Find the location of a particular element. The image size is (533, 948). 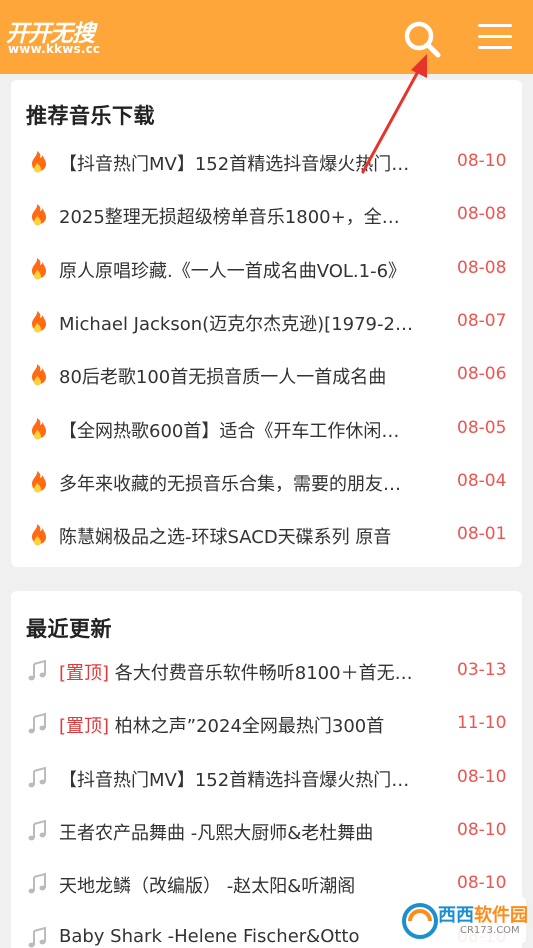

site-logo: 开开无搜 www.kkws.cc is located at coordinates (62, 37).